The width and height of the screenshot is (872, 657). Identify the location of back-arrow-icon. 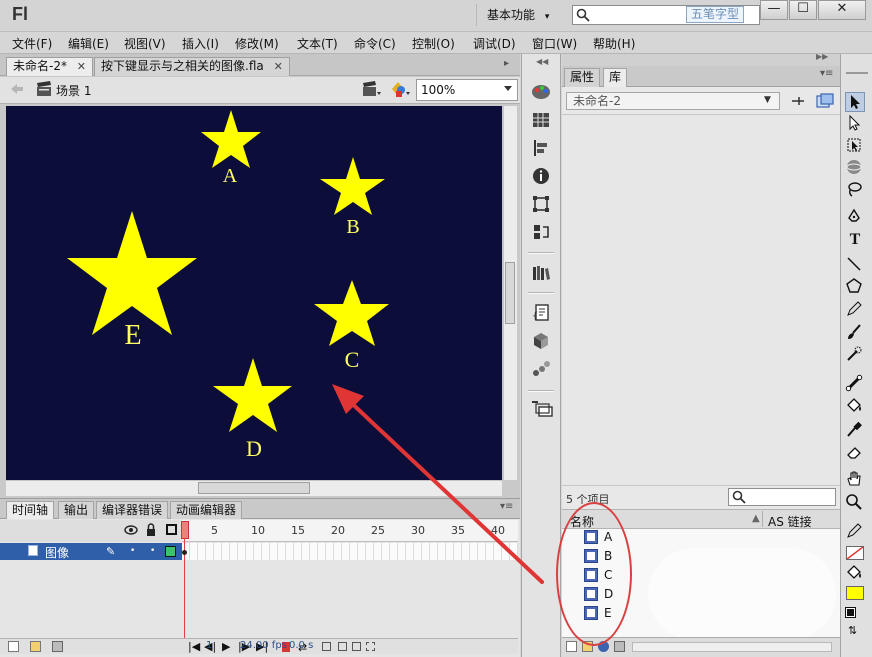
(17, 89).